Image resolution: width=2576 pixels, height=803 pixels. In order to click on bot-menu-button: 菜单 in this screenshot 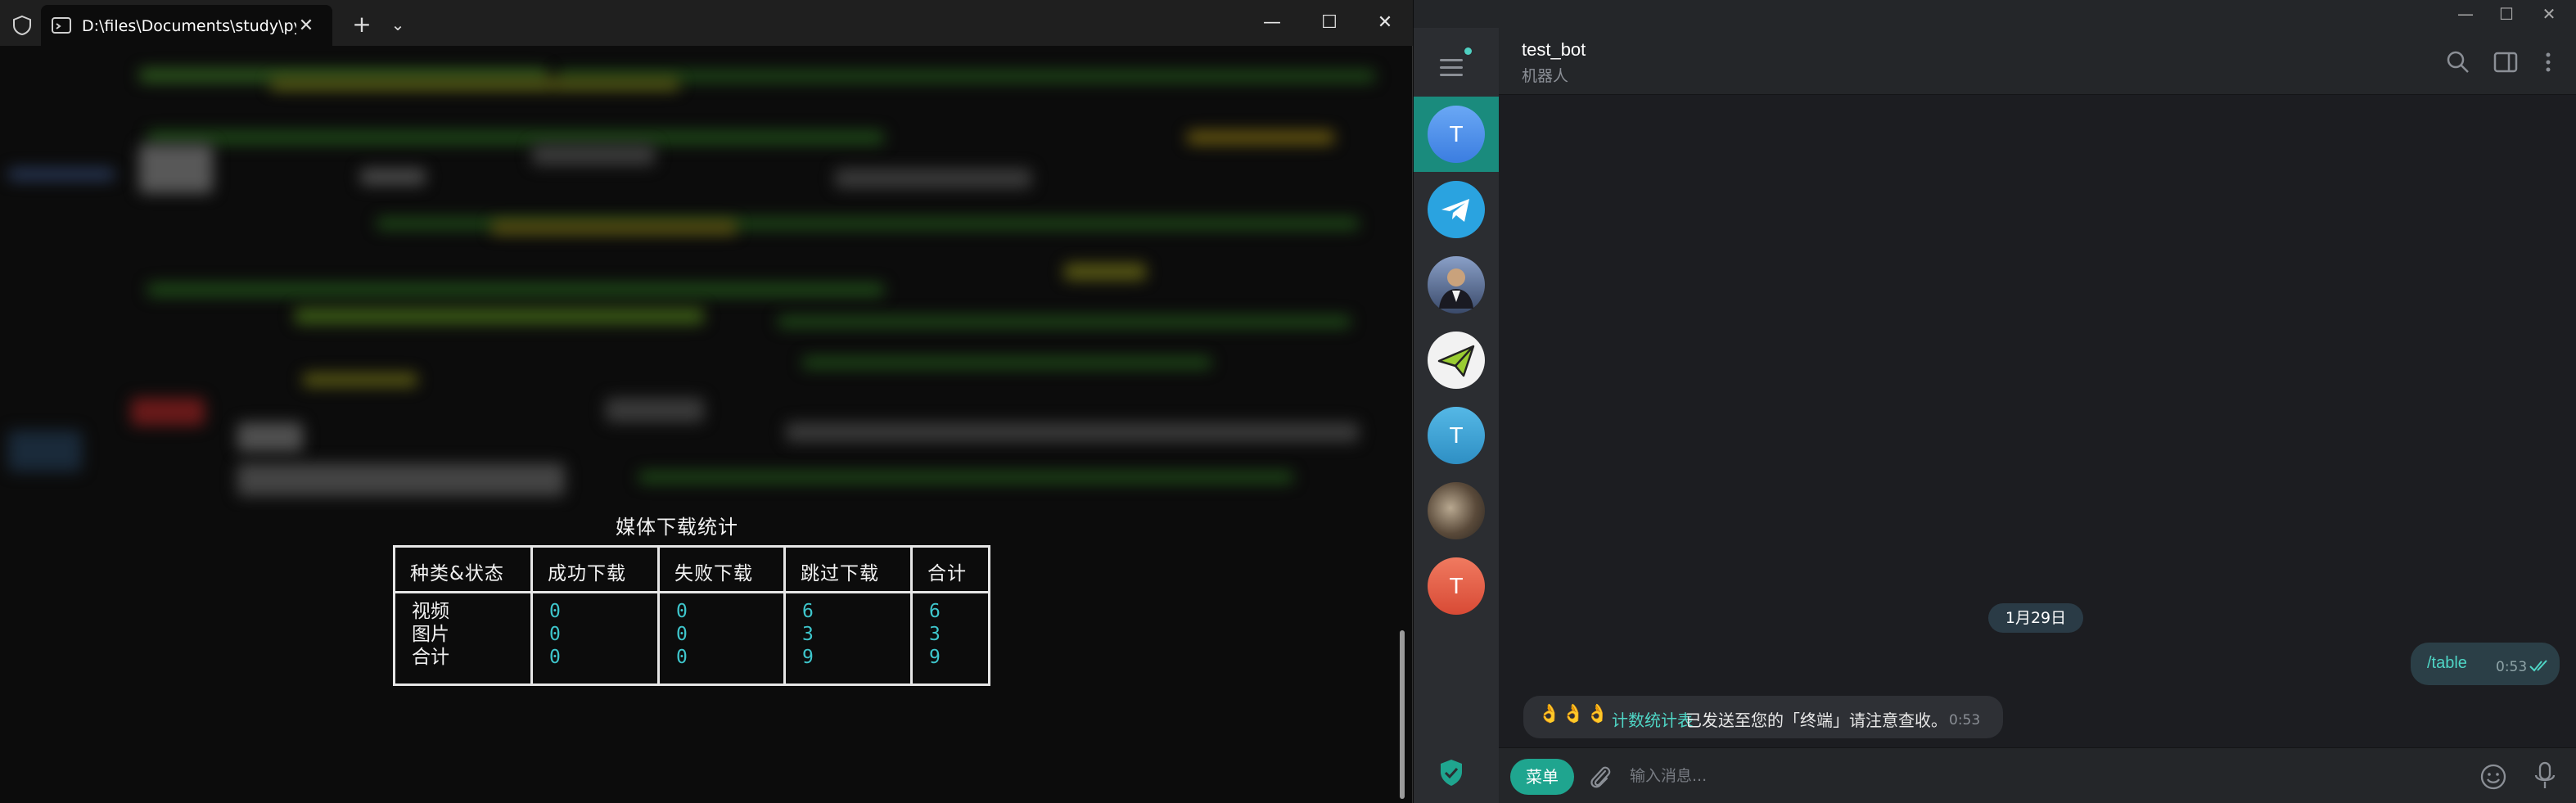, I will do `click(1542, 777)`.